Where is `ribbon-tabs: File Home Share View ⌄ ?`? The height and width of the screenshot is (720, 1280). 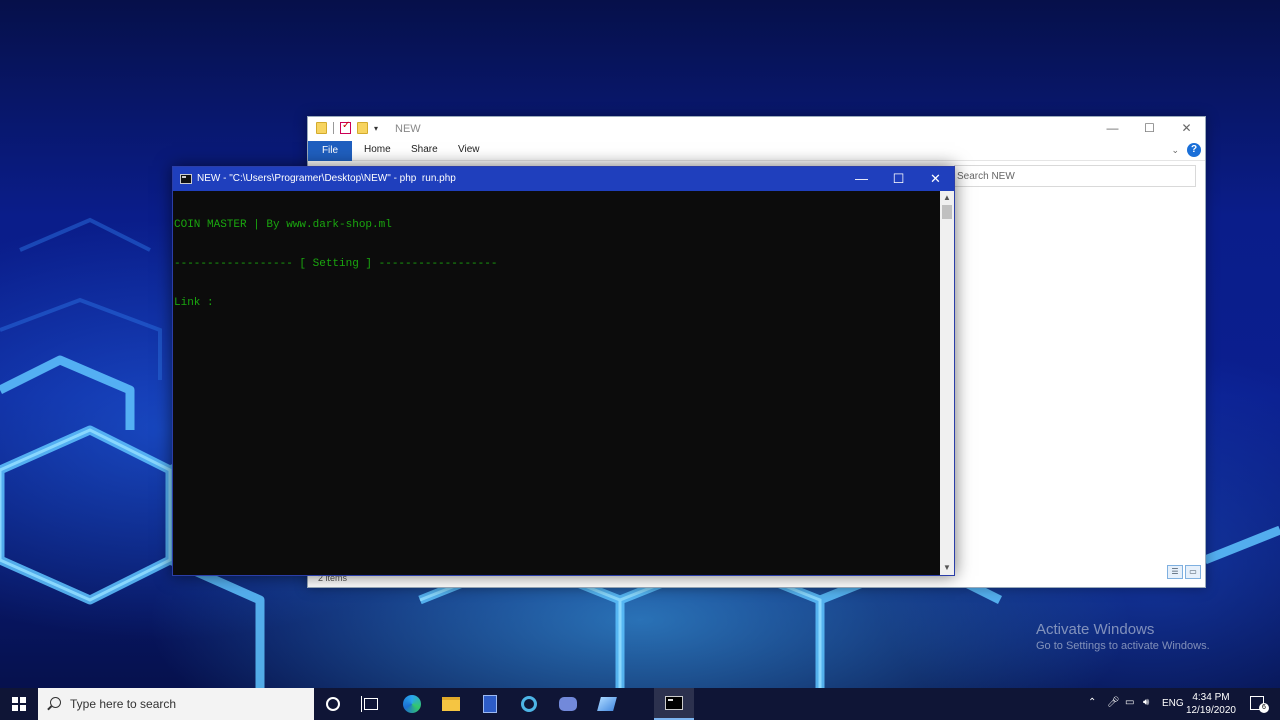
ribbon-tabs: File Home Share View ⌄ ? is located at coordinates (756, 151).